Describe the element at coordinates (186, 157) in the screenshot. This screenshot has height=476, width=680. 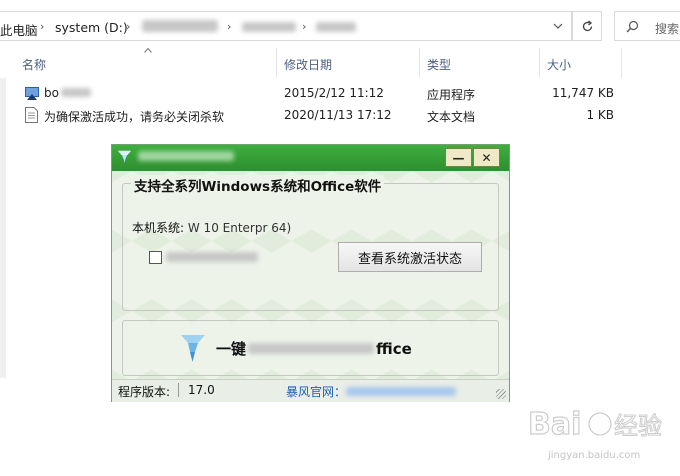
I see `dialog-title` at that location.